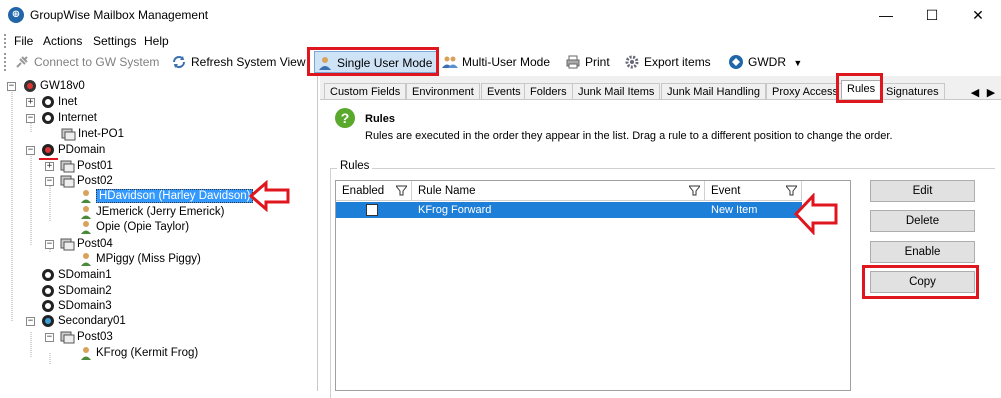  What do you see at coordinates (175, 196) in the screenshot?
I see `tree-label: HDavidson (Harley Davidson)` at bounding box center [175, 196].